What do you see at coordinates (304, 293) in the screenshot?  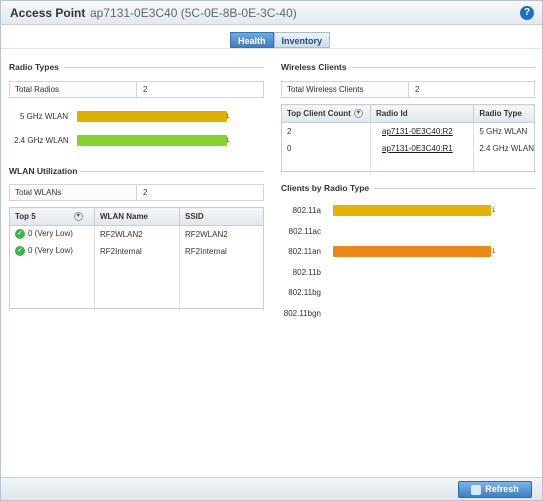 I see `chart-category-label: 802.11bg` at bounding box center [304, 293].